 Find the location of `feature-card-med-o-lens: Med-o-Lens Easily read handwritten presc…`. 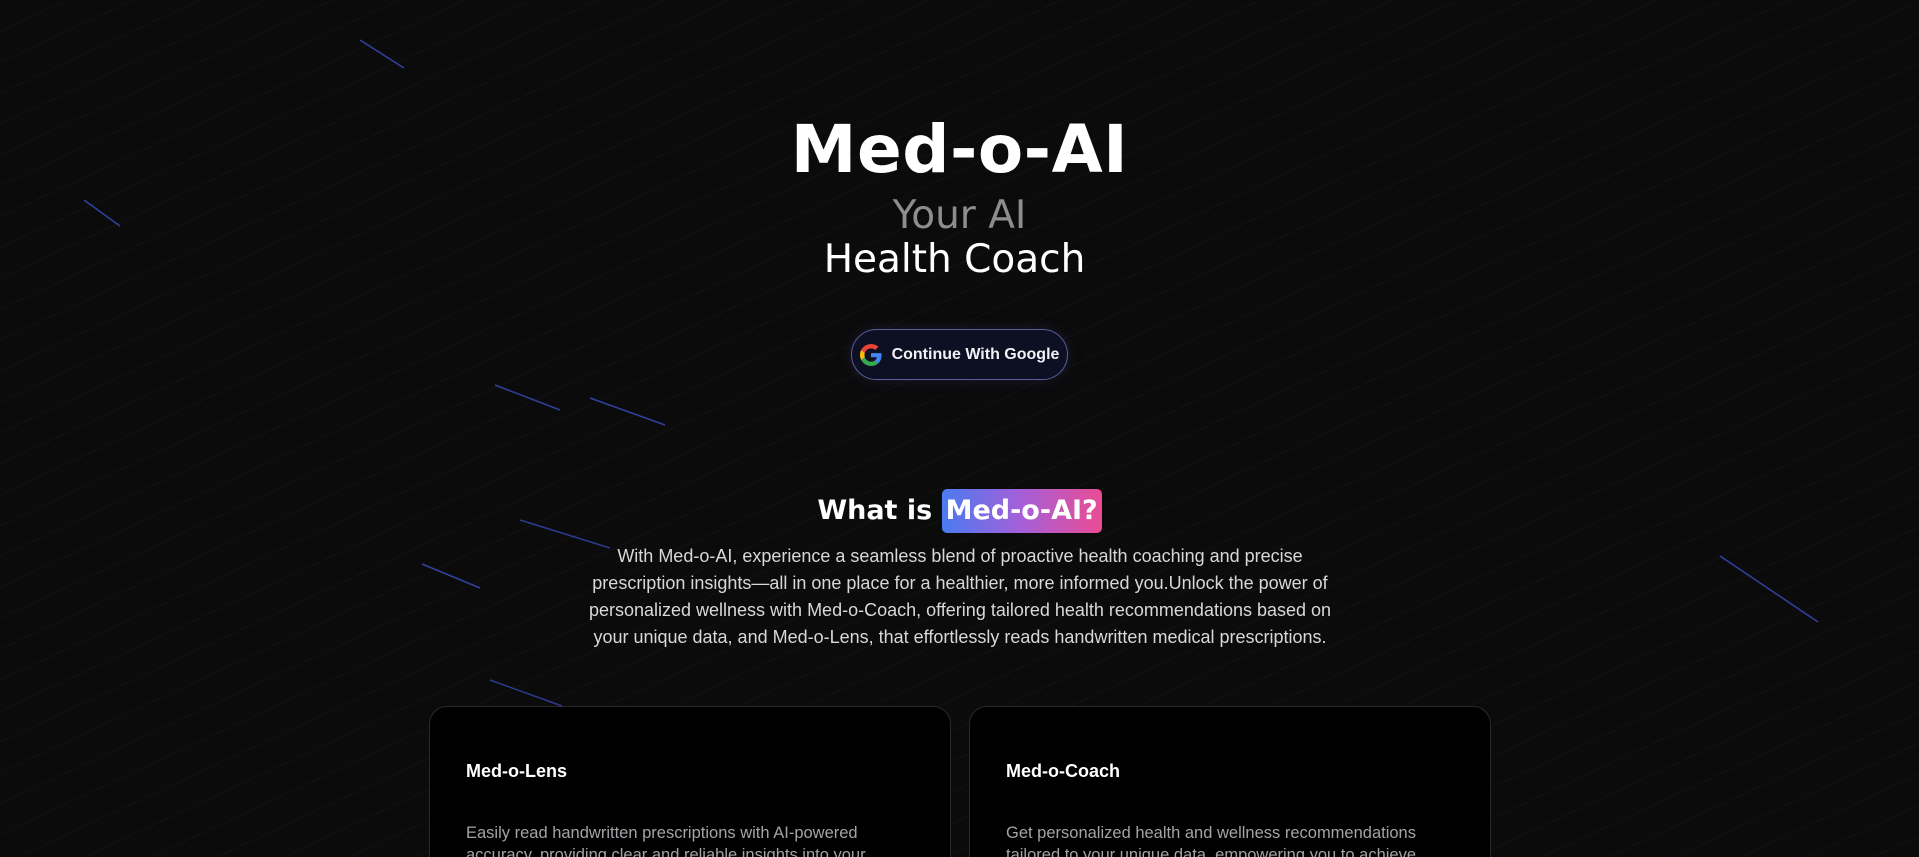

feature-card-med-o-lens: Med-o-Lens Easily read handwritten presc… is located at coordinates (690, 781).